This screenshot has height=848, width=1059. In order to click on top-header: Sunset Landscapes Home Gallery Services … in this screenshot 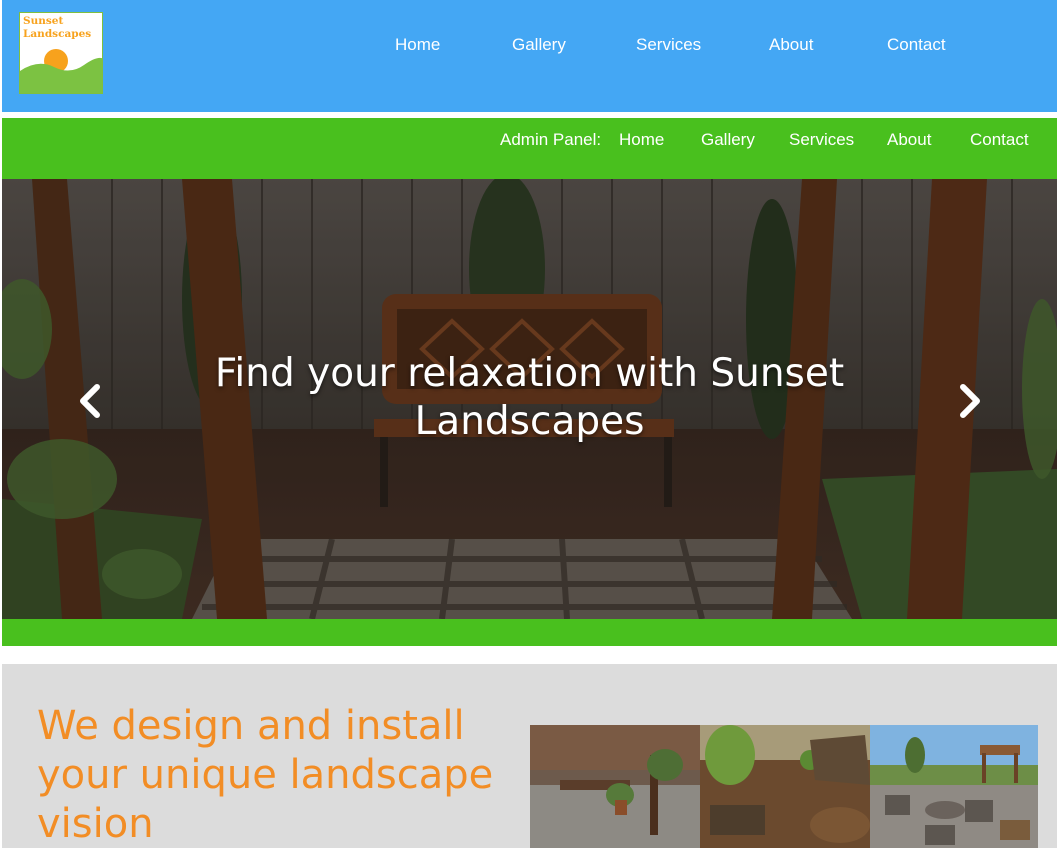, I will do `click(529, 56)`.